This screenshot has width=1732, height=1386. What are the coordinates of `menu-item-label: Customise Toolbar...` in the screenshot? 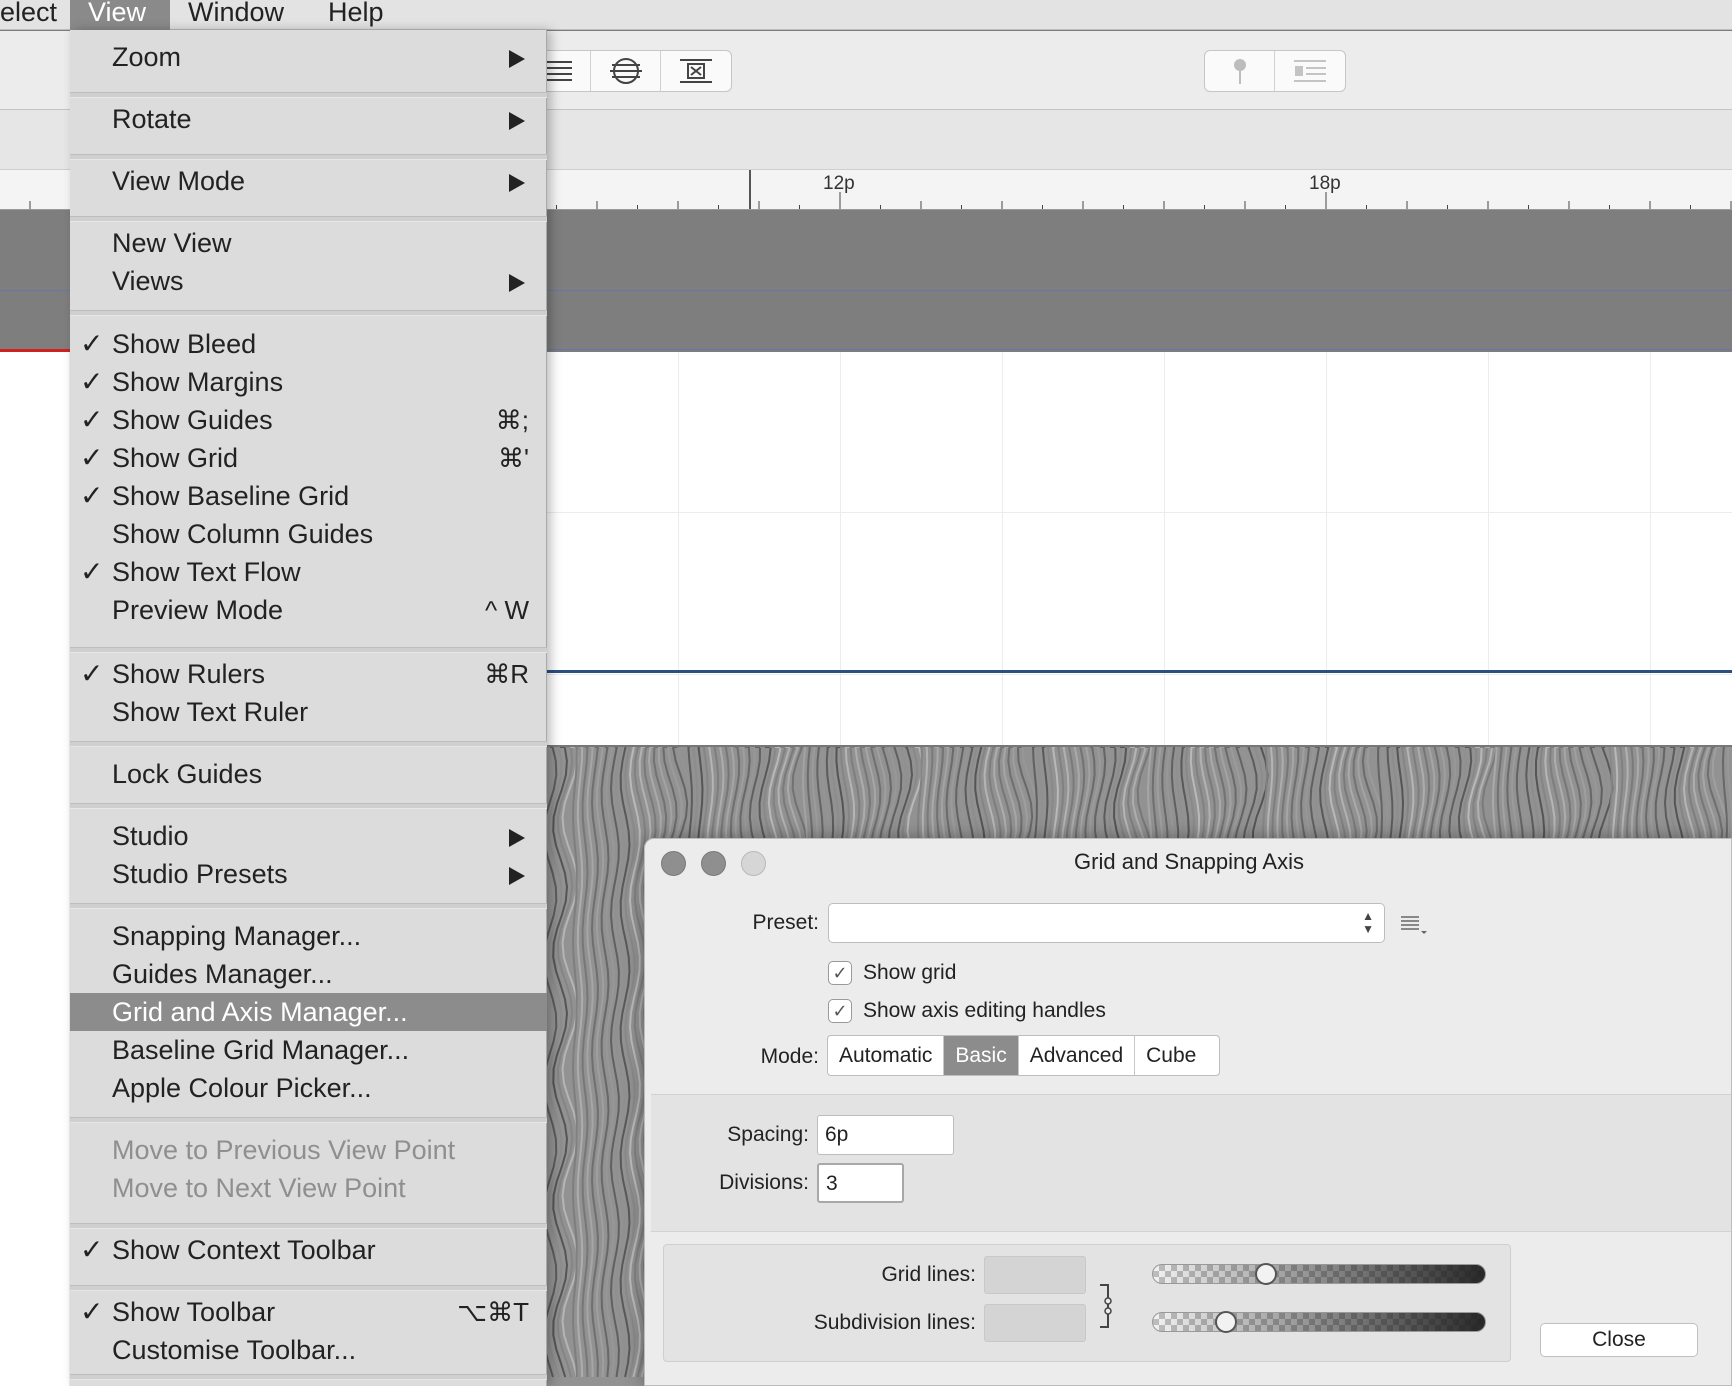 It's located at (234, 1350).